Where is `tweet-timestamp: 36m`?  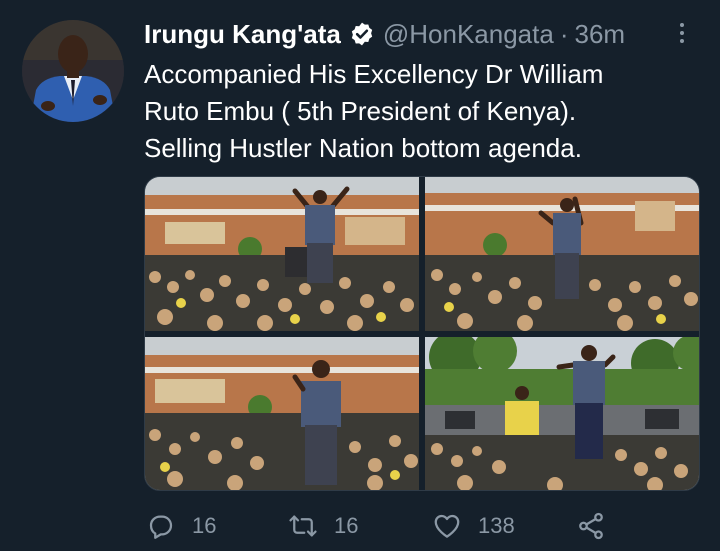
tweet-timestamp: 36m is located at coordinates (600, 34).